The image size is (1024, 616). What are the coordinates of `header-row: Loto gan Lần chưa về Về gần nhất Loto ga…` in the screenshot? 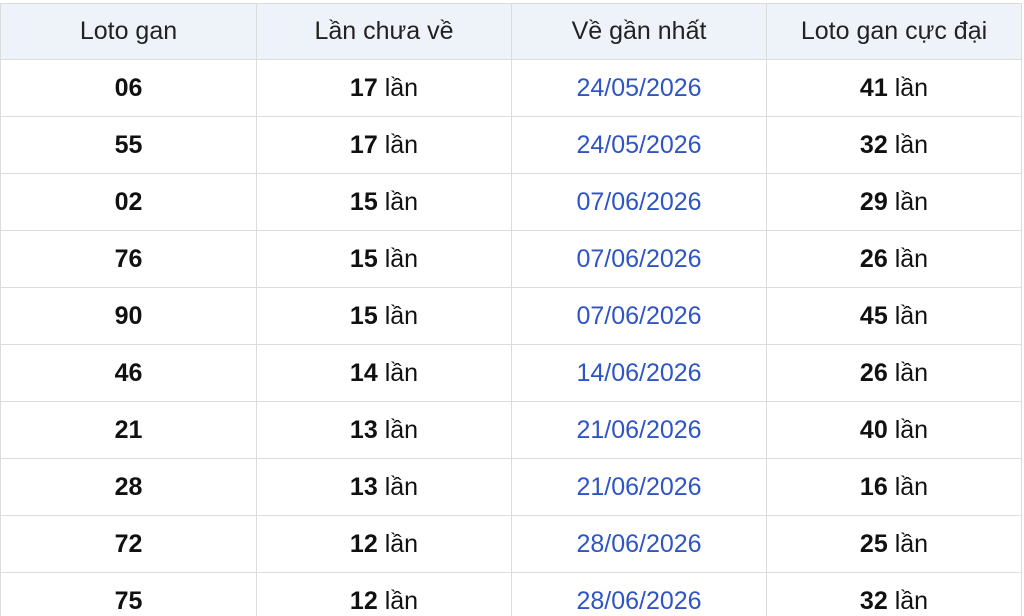 It's located at (511, 31).